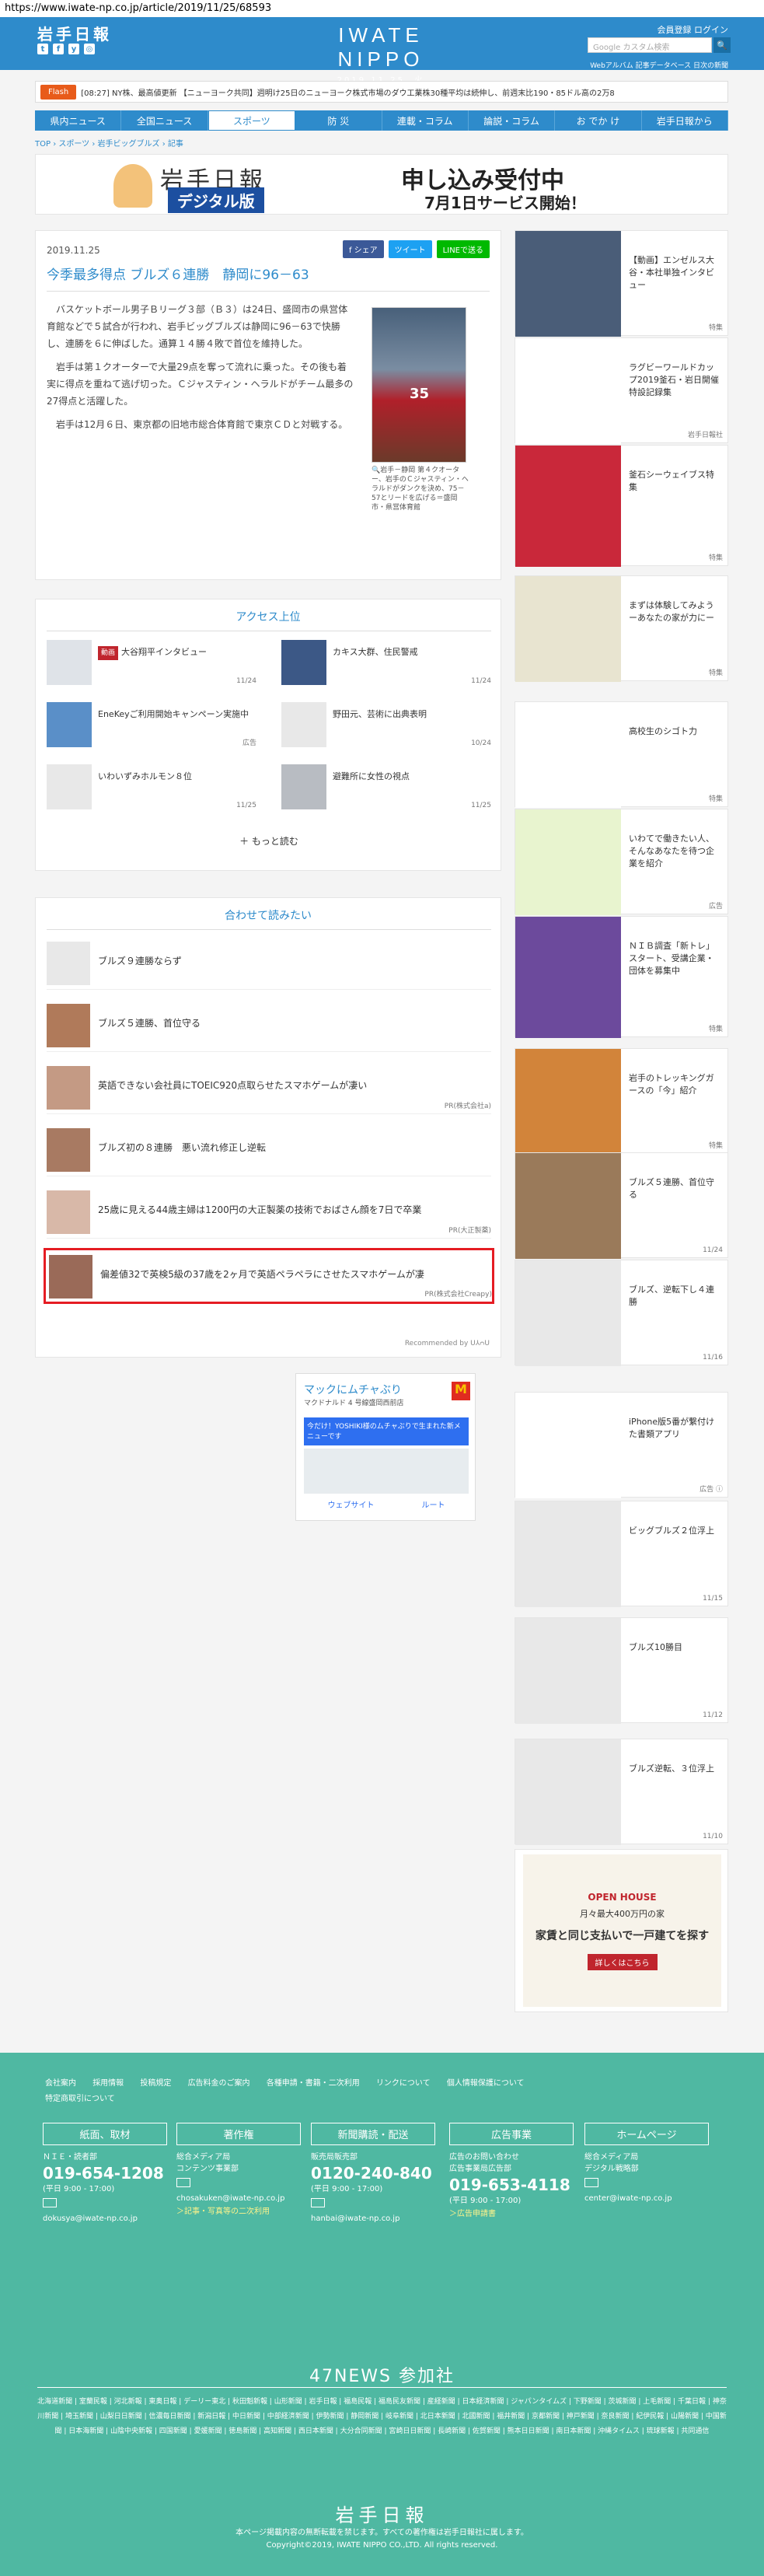 The image size is (764, 2576). What do you see at coordinates (373, 2134) in the screenshot?
I see `footer-column-head: 新聞購読・配送` at bounding box center [373, 2134].